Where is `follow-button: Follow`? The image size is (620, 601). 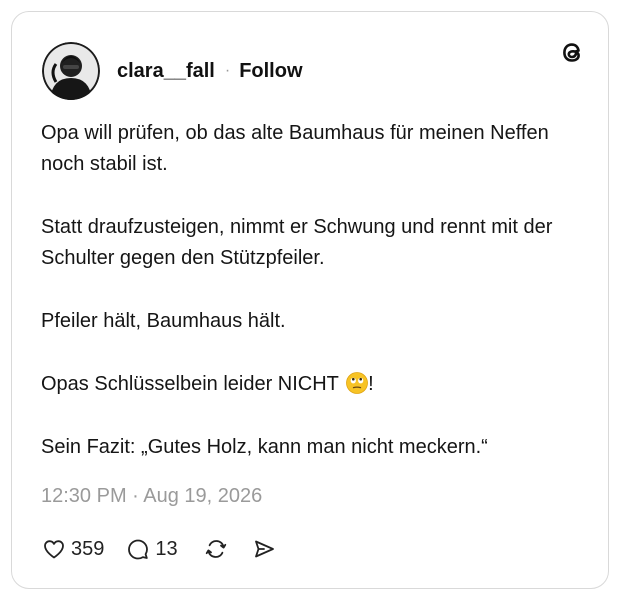 follow-button: Follow is located at coordinates (270, 71).